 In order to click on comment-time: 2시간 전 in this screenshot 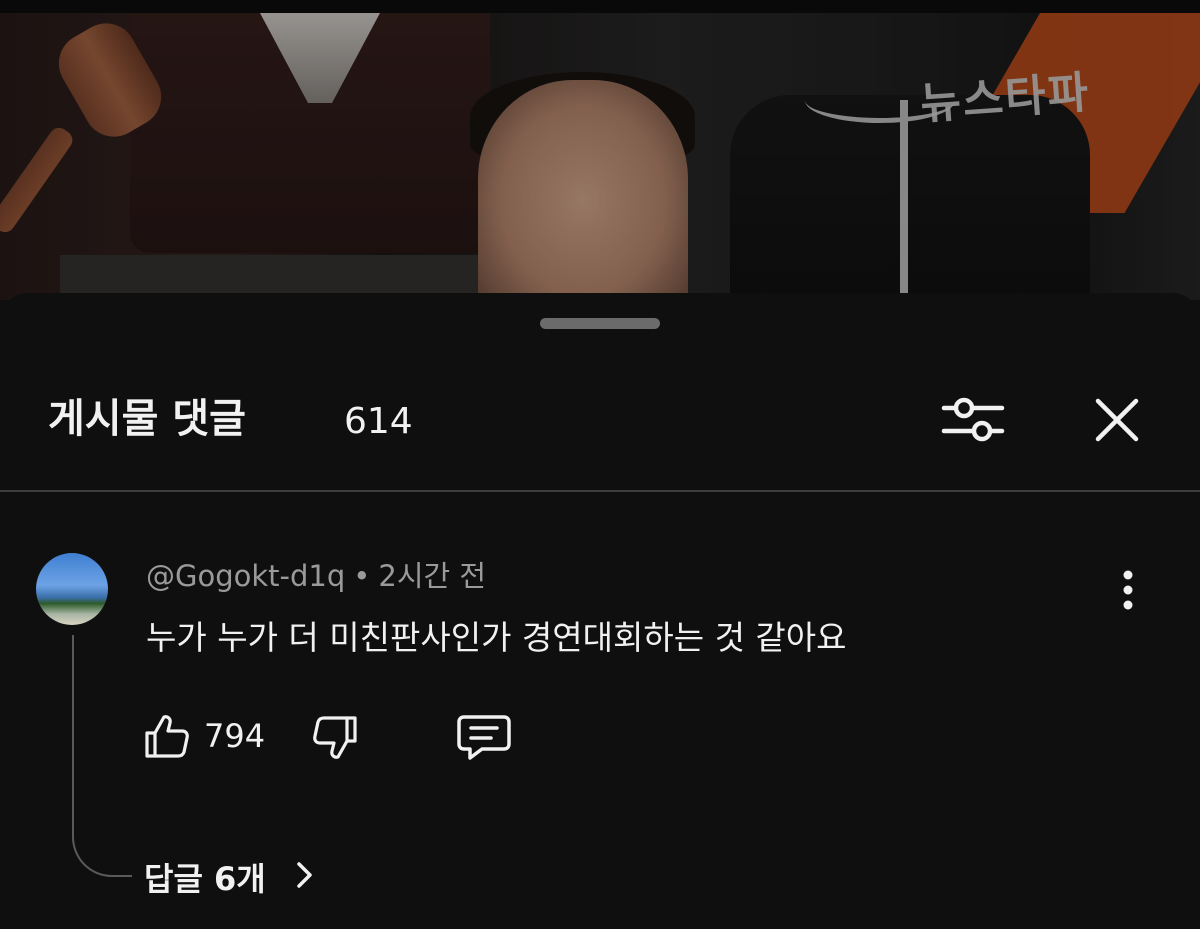, I will do `click(432, 576)`.